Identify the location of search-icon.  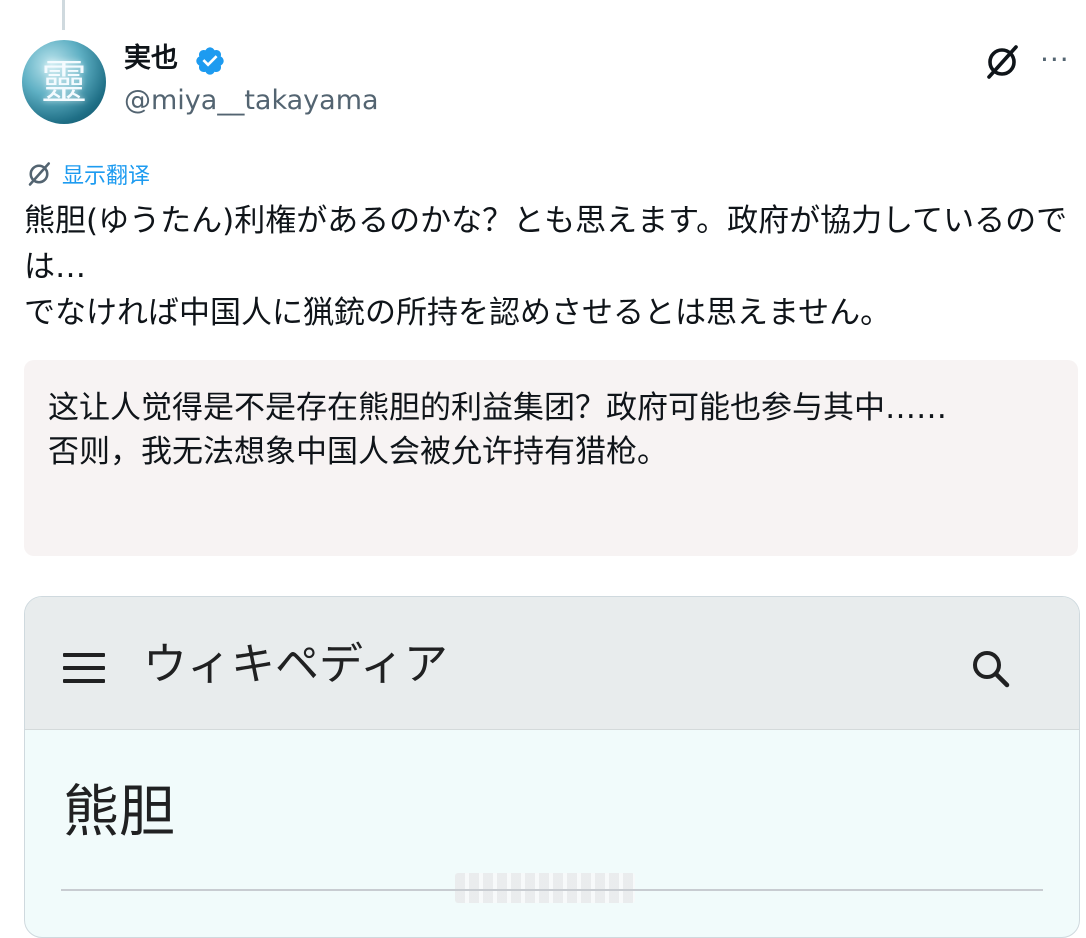
(991, 669).